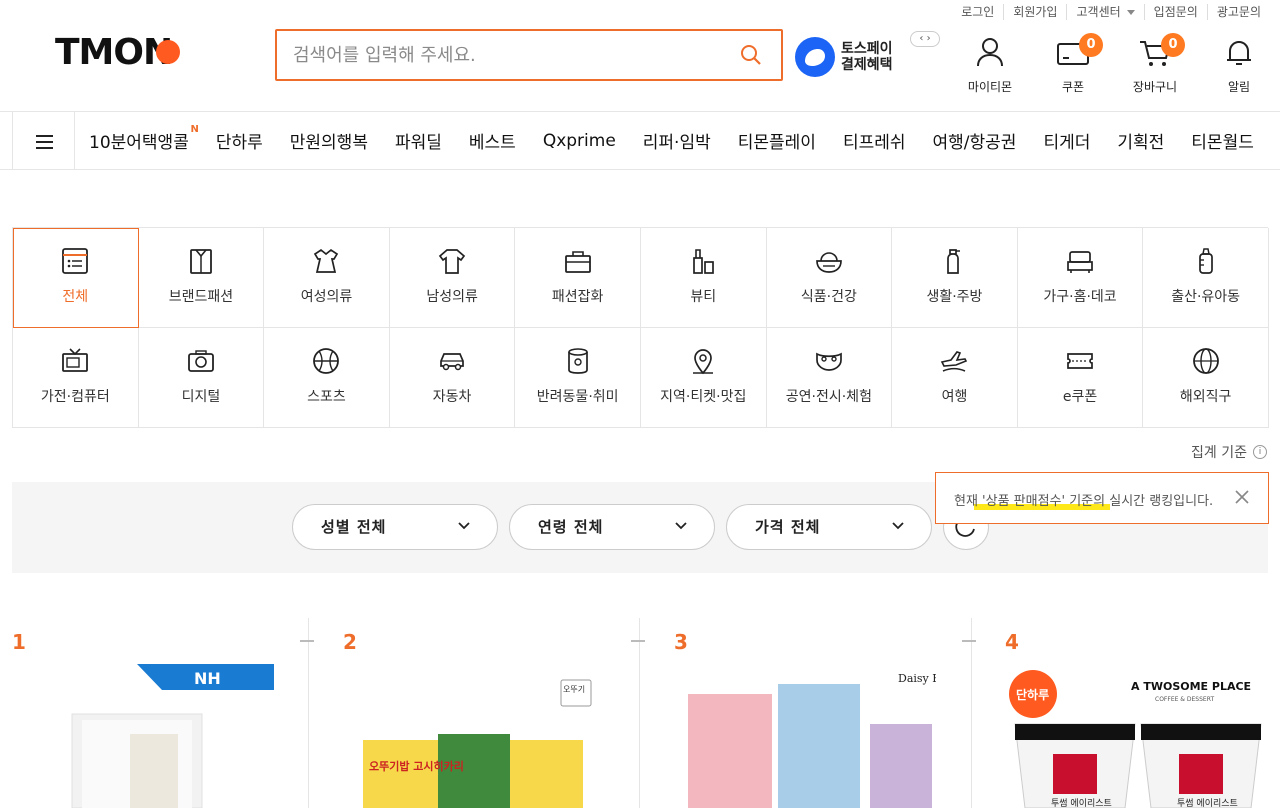 This screenshot has height=808, width=1280. I want to click on svg-text: 오뚜기, so click(574, 689).